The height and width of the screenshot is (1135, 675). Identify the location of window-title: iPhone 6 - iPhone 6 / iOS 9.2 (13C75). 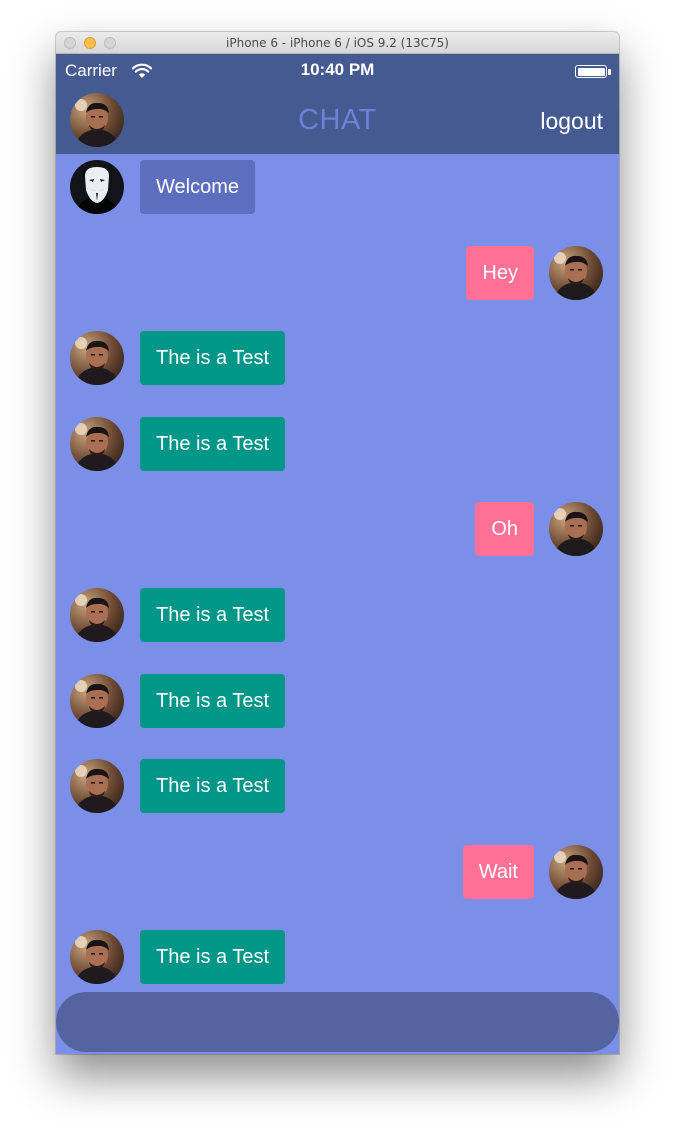
(337, 43).